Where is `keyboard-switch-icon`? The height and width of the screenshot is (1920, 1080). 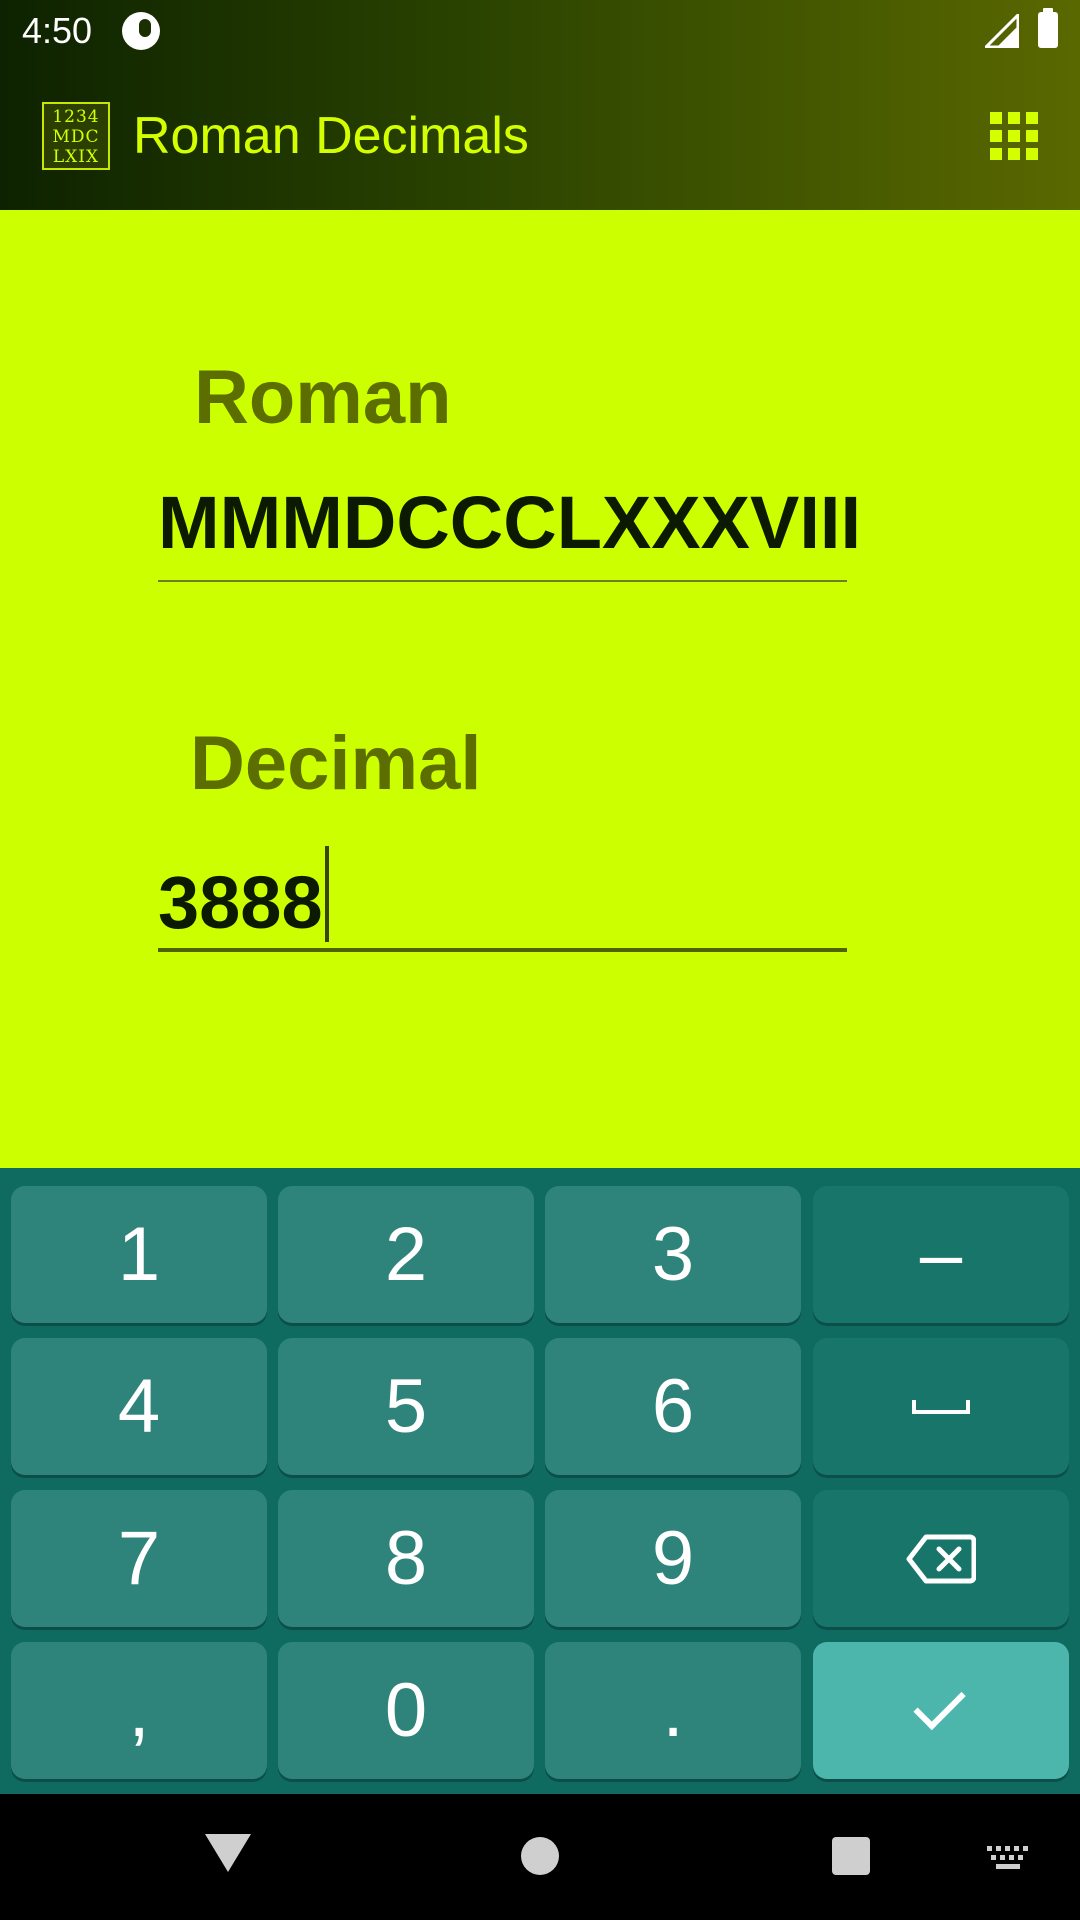 keyboard-switch-icon is located at coordinates (1008, 1858).